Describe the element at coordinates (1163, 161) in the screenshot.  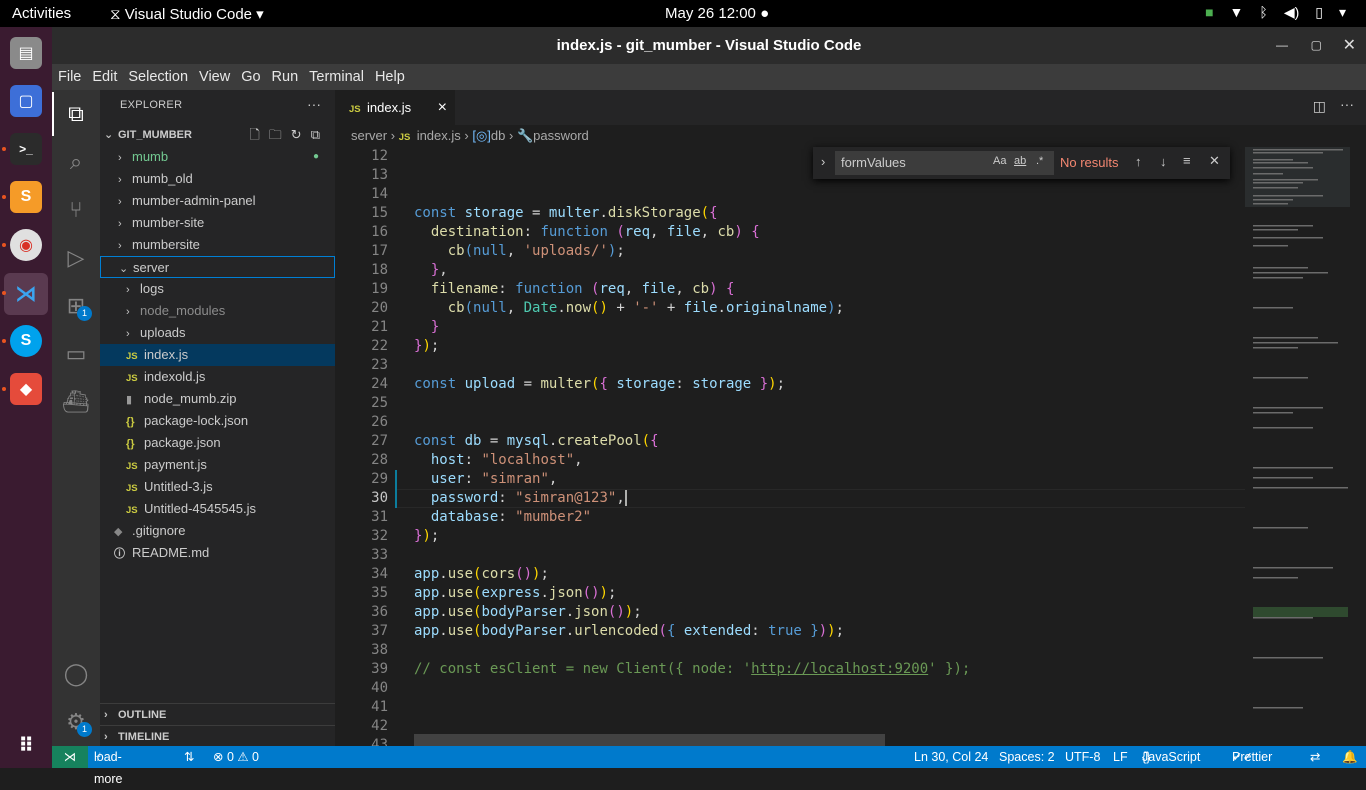
I see `next-match-icon: ↓` at that location.